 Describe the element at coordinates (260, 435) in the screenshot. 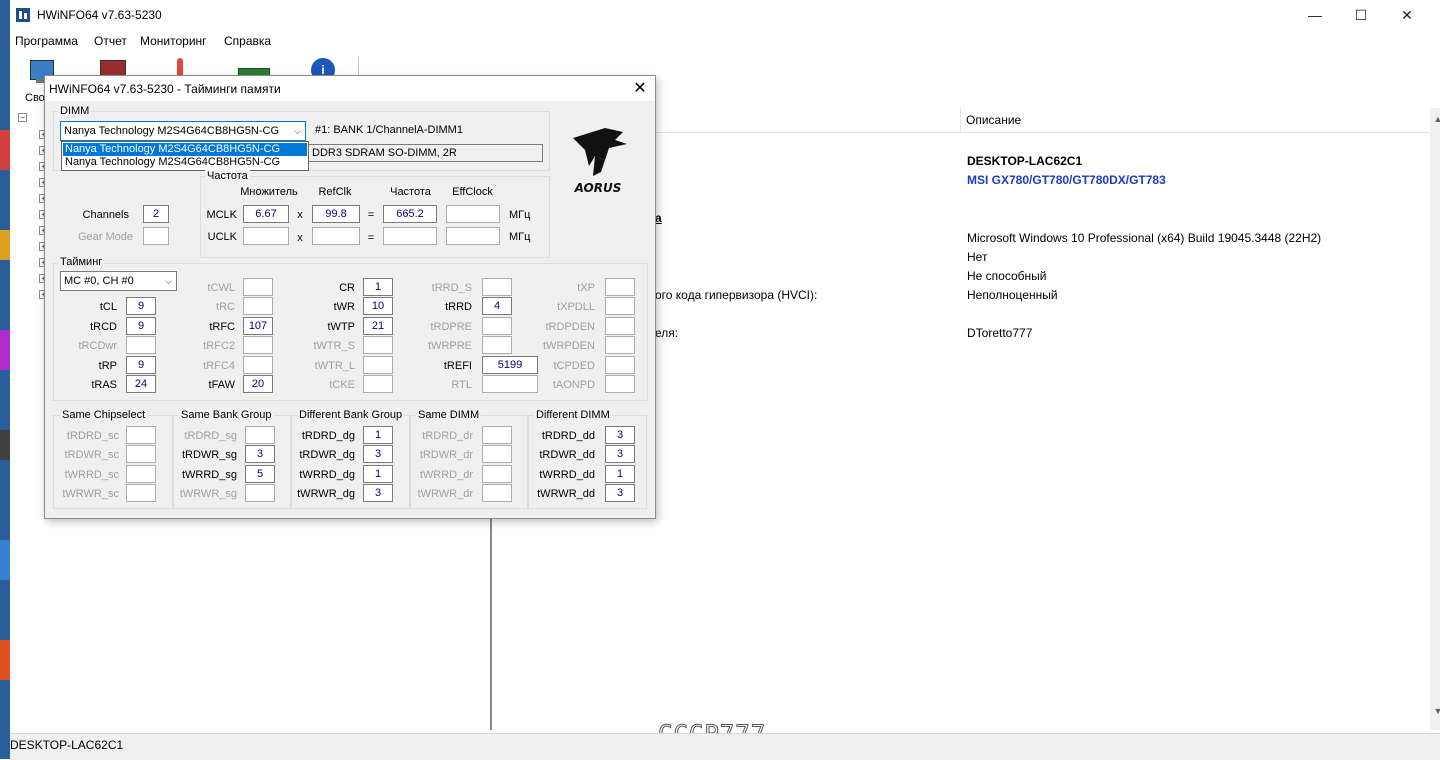

I see `trdrd-sg-value` at that location.